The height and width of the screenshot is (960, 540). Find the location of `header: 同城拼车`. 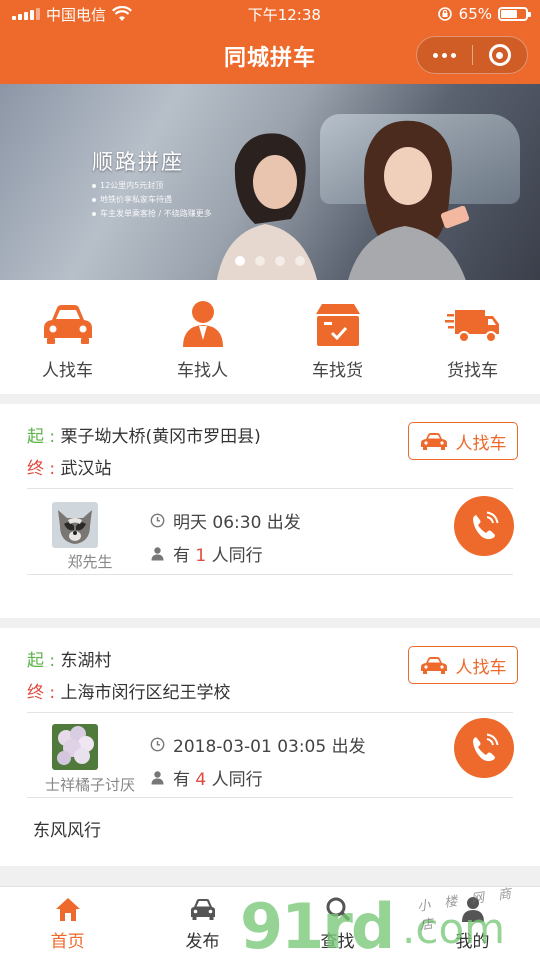

header: 同城拼车 is located at coordinates (270, 56).